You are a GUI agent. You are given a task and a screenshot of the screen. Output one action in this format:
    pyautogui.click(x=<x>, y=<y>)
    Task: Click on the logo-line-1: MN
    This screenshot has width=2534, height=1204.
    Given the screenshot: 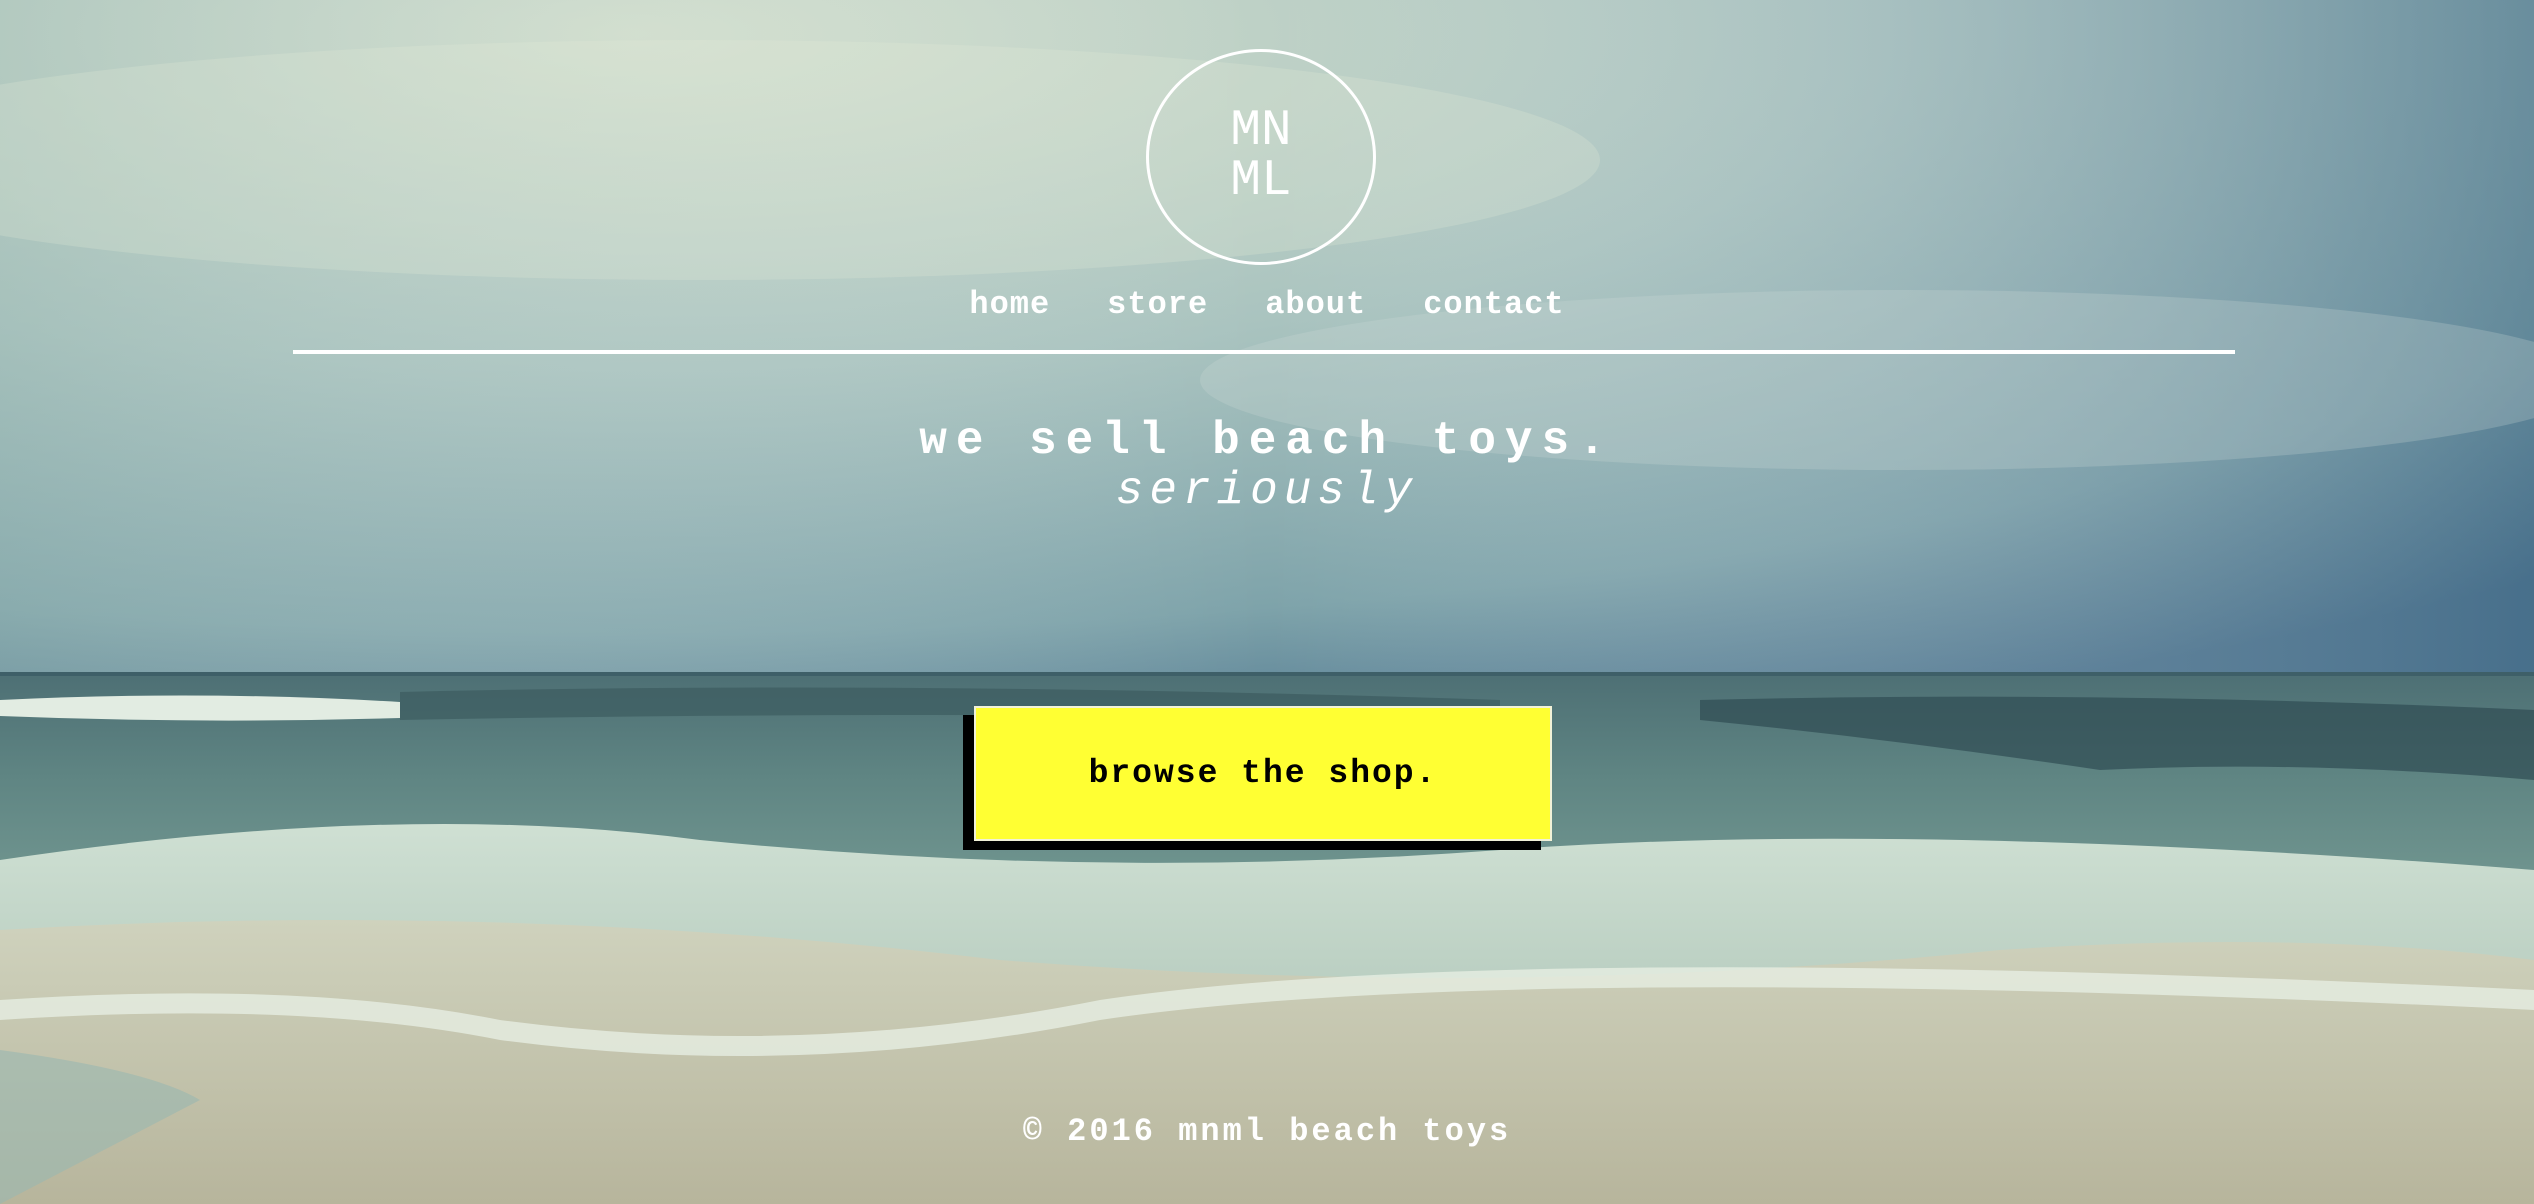 What is the action you would take?
    pyautogui.click(x=1261, y=131)
    